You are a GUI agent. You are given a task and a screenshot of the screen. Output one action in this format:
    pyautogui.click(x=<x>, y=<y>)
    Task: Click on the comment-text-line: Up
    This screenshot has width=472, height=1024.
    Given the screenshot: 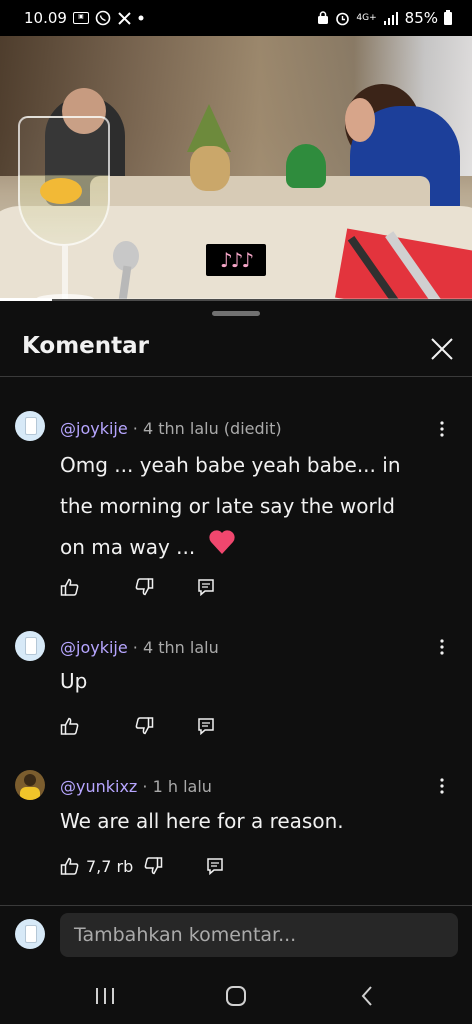 What is the action you would take?
    pyautogui.click(x=74, y=681)
    